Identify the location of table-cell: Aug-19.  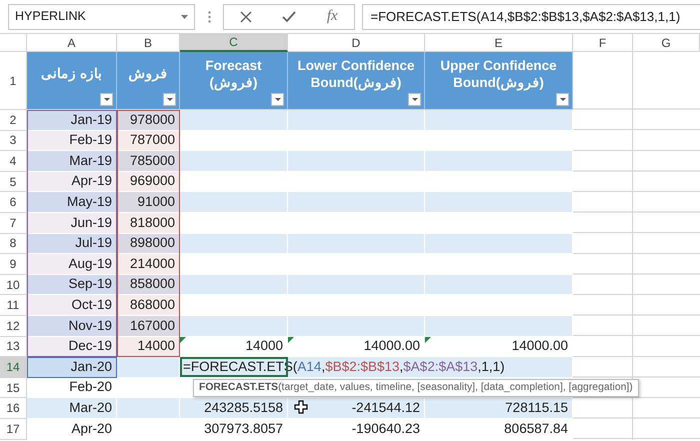
(72, 264).